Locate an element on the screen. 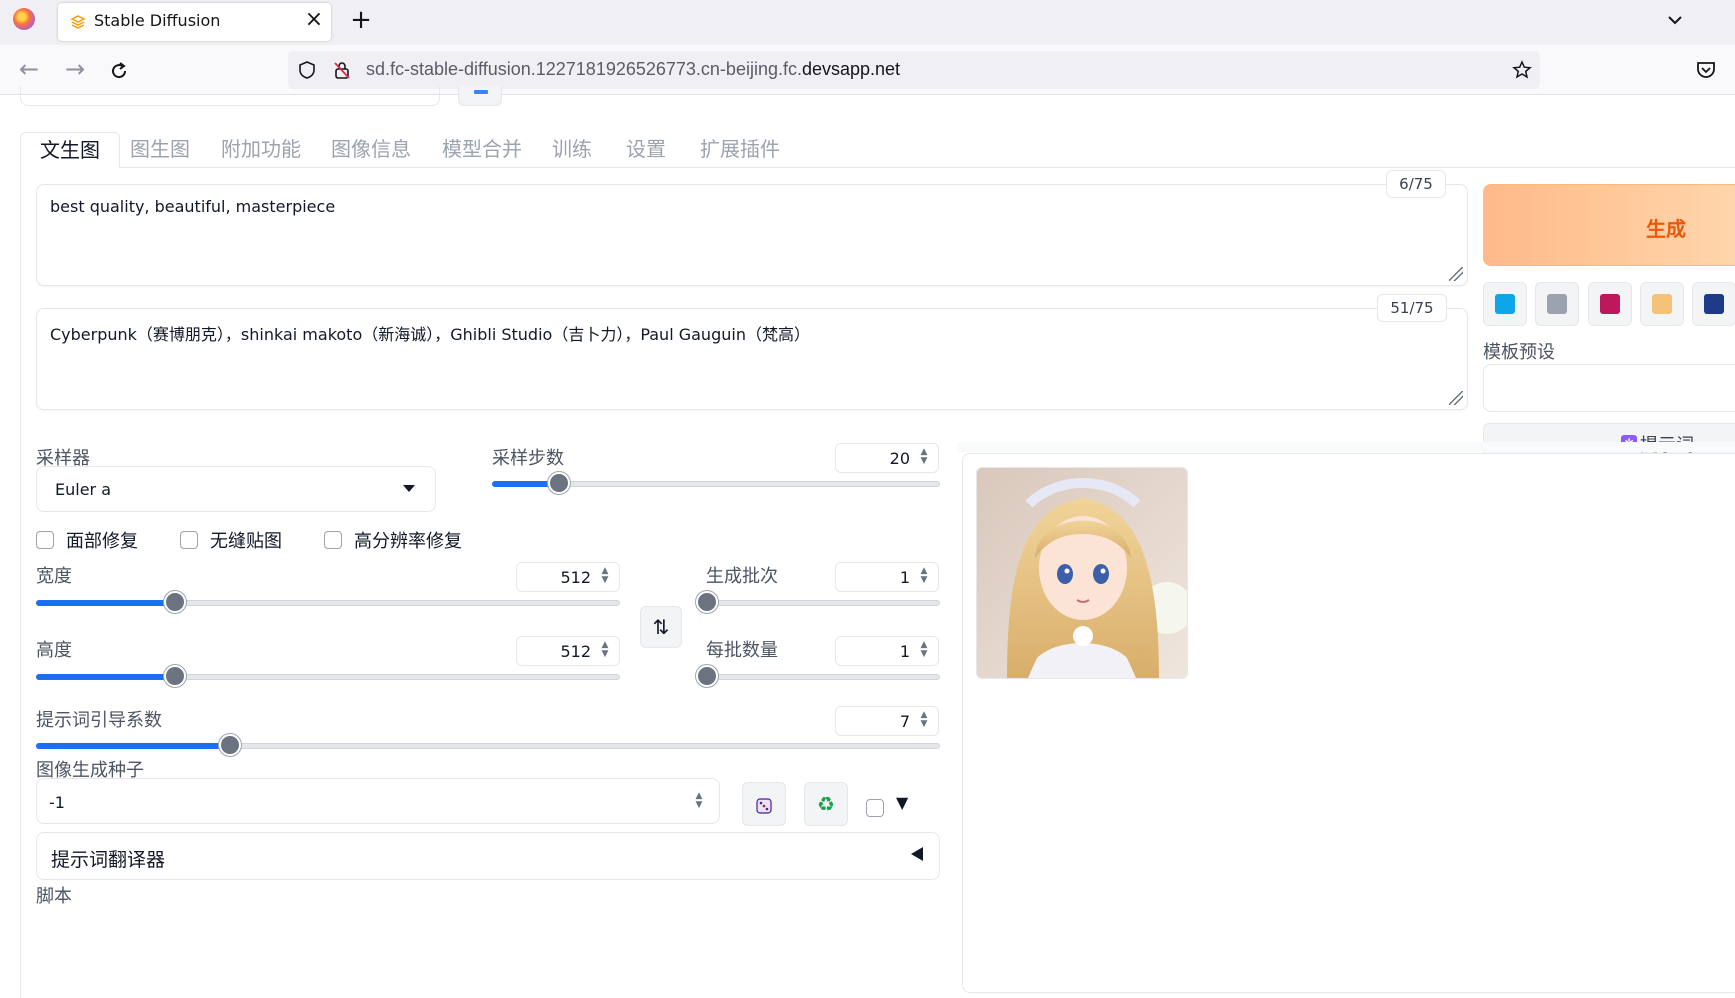 This screenshot has width=1735, height=998. generated-image-thumbnail is located at coordinates (1082, 573).